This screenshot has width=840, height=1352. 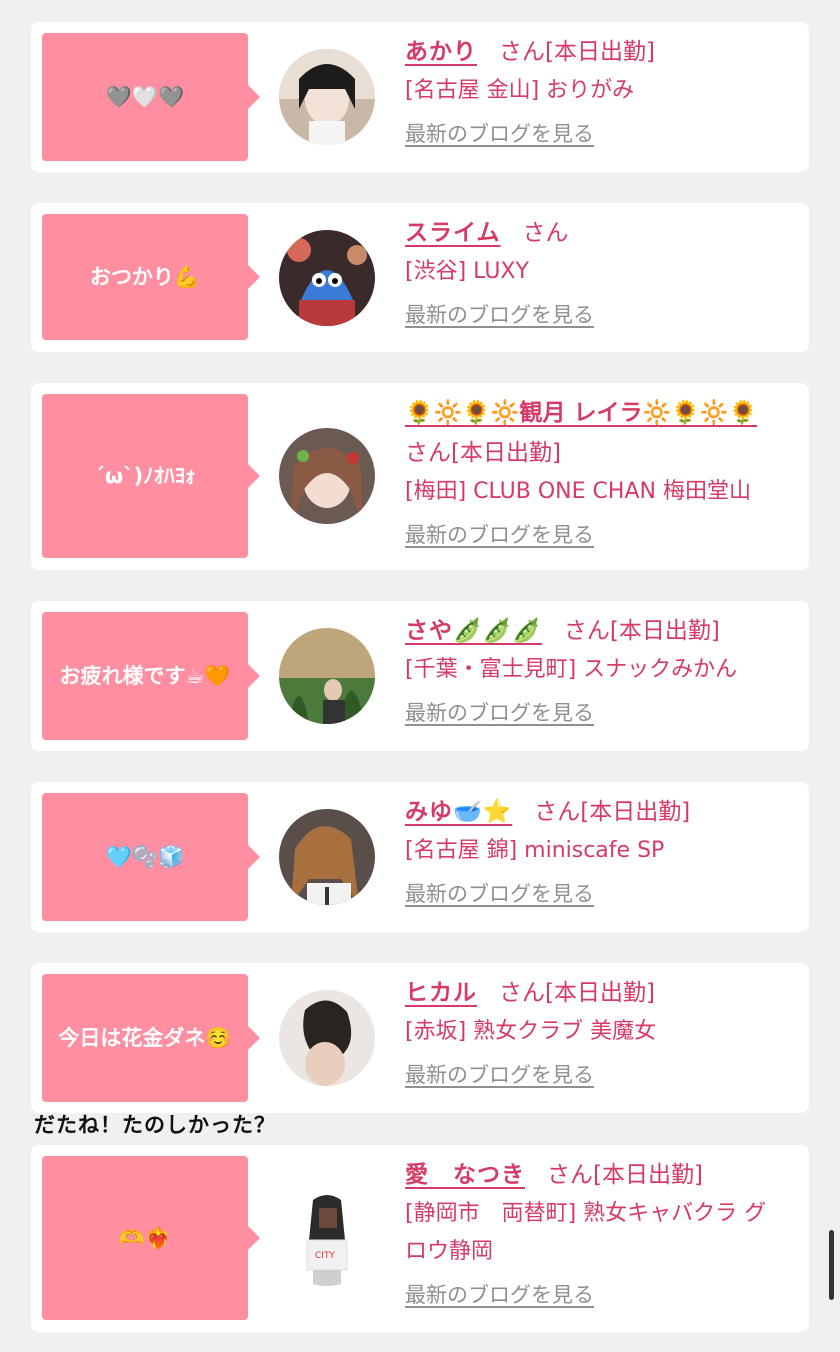 I want to click on message-bubble: ´ω`)ﾉｵﾊﾖｫ, so click(x=151, y=476).